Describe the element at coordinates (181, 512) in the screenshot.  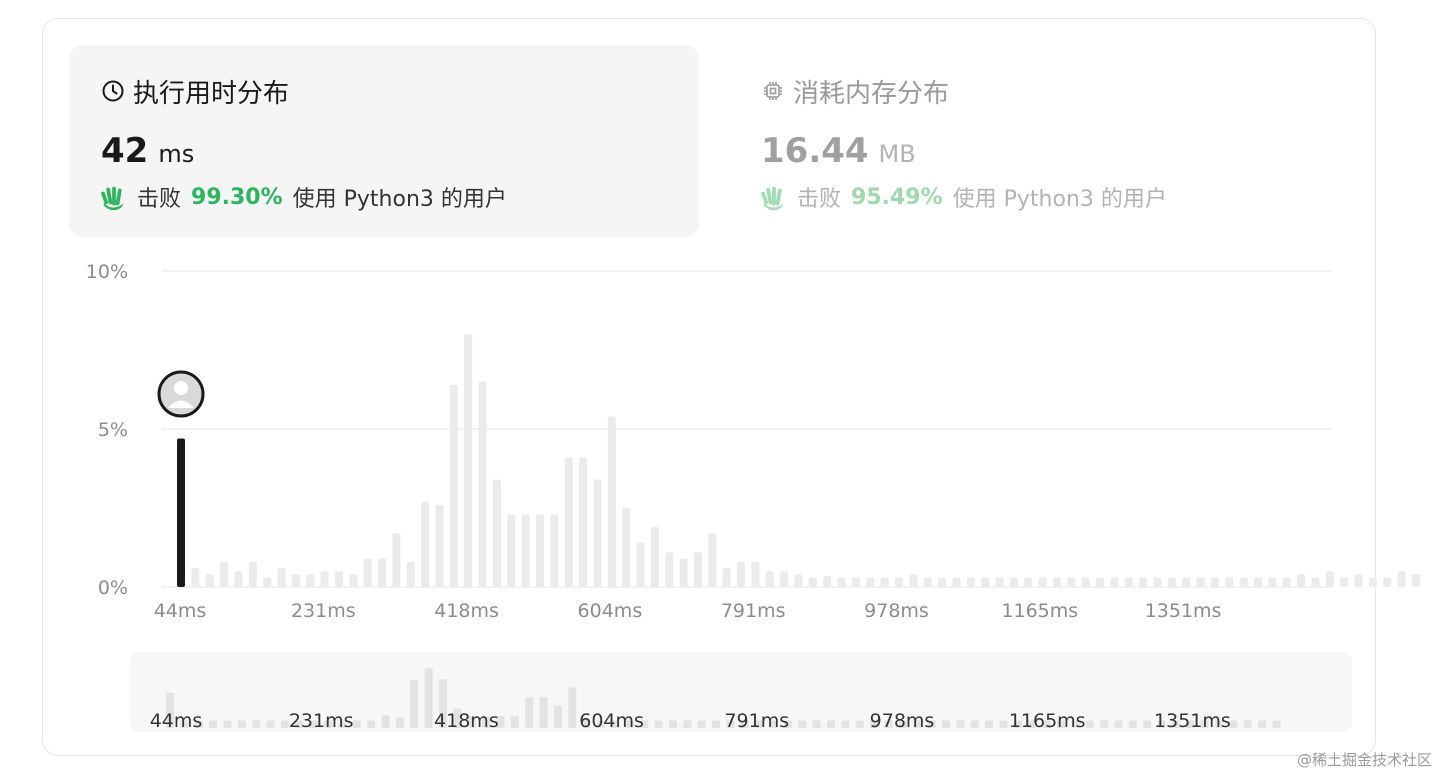
I see `user-runtime-bar` at that location.